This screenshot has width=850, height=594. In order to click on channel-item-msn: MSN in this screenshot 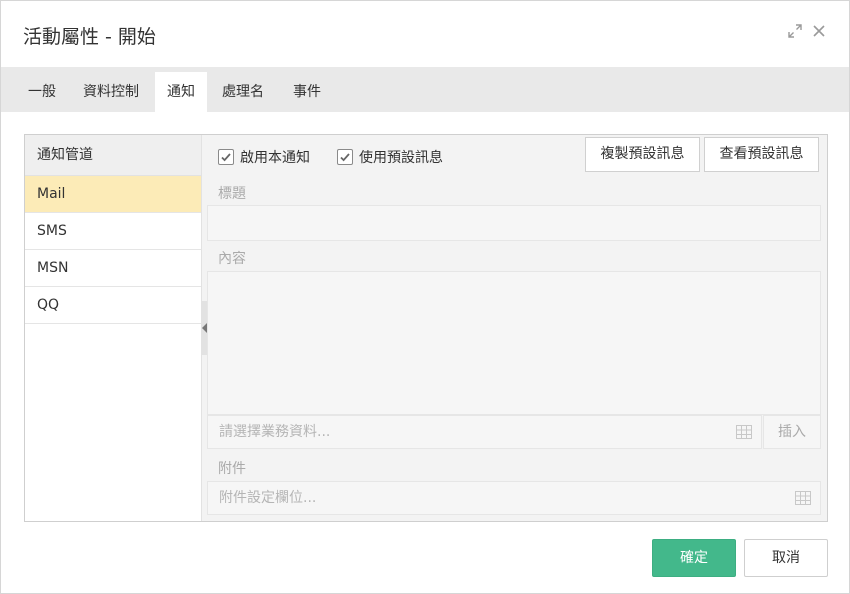, I will do `click(113, 268)`.